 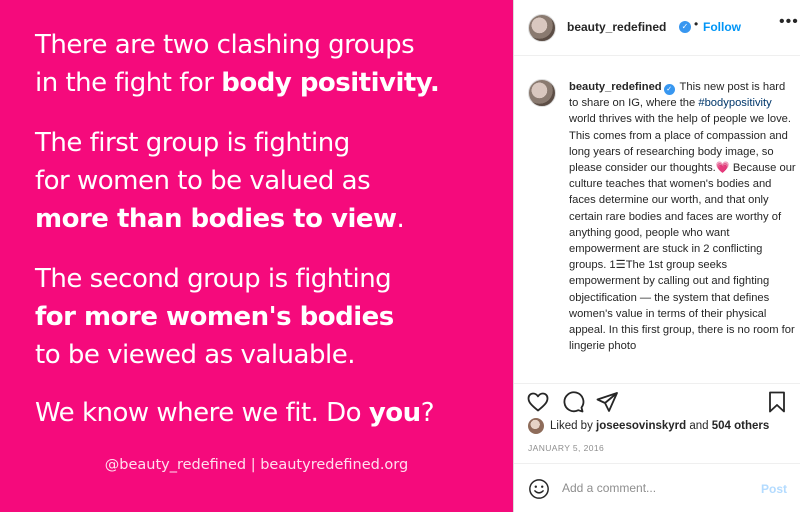 I want to click on hashtag-link: #bodypositivity, so click(x=734, y=103).